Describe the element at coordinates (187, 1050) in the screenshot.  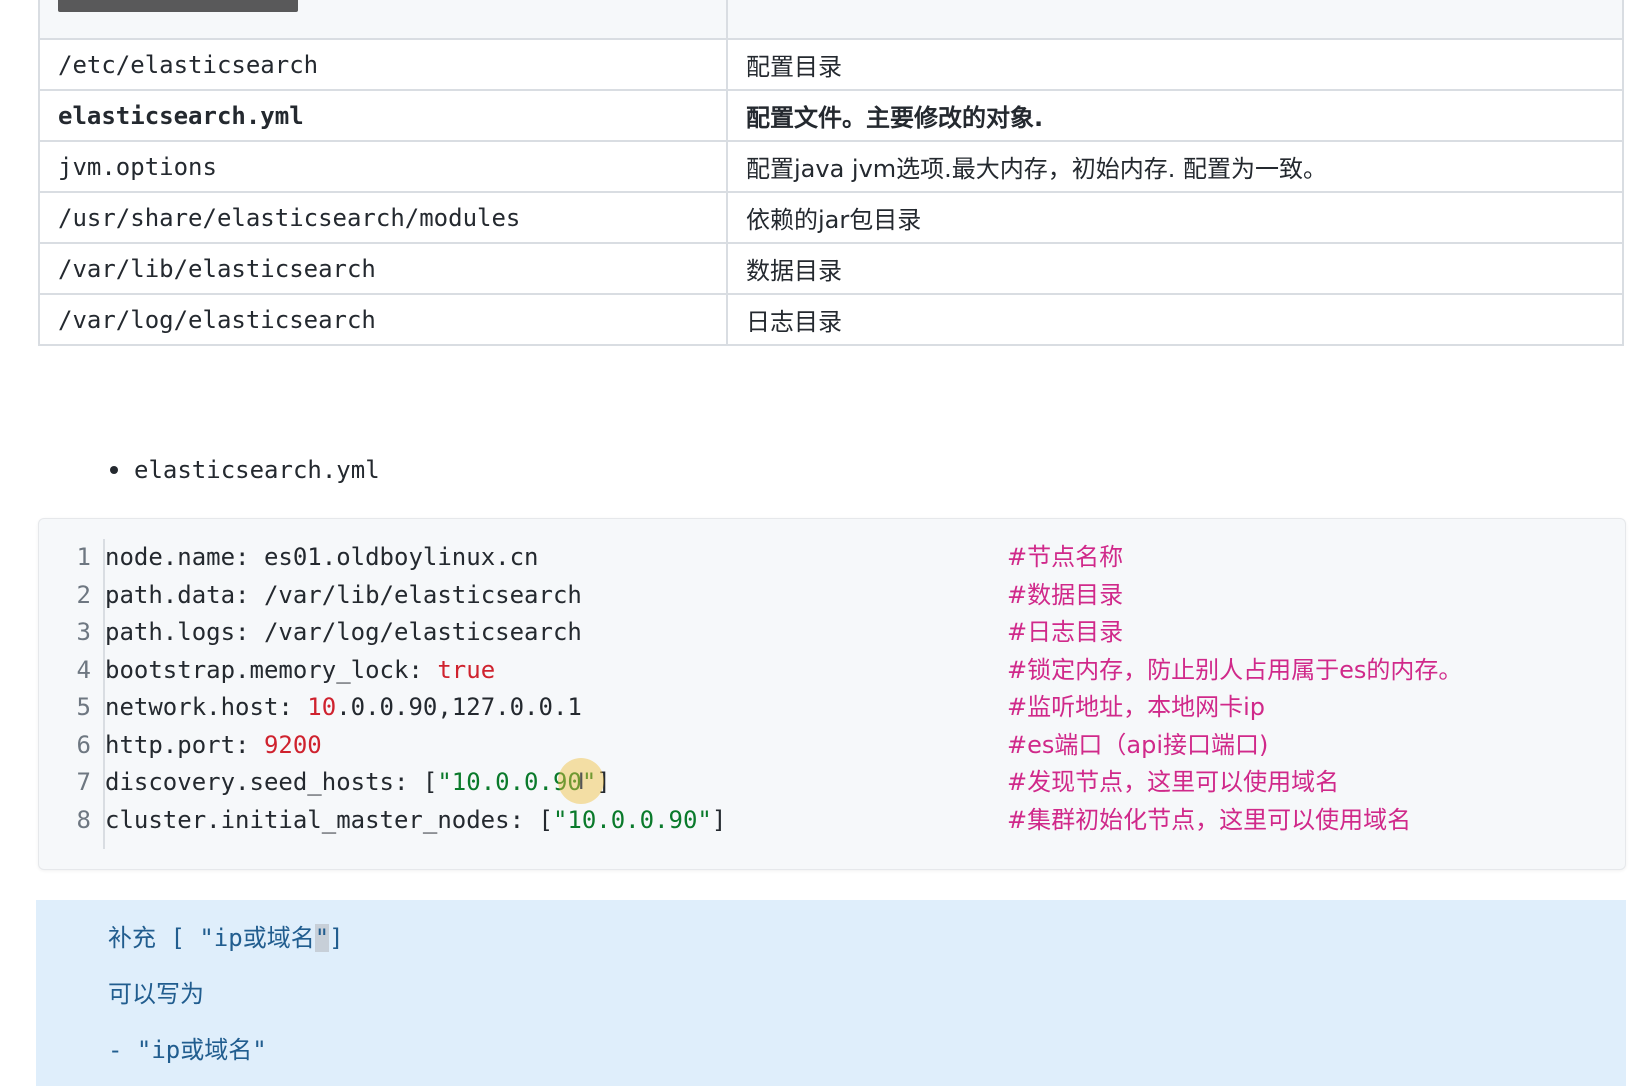
I see `note-line-3: - "ip或域名"` at that location.